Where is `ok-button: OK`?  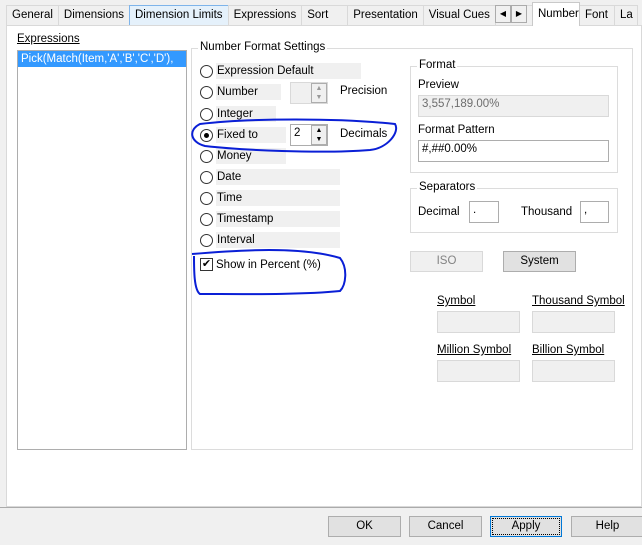 ok-button: OK is located at coordinates (364, 526).